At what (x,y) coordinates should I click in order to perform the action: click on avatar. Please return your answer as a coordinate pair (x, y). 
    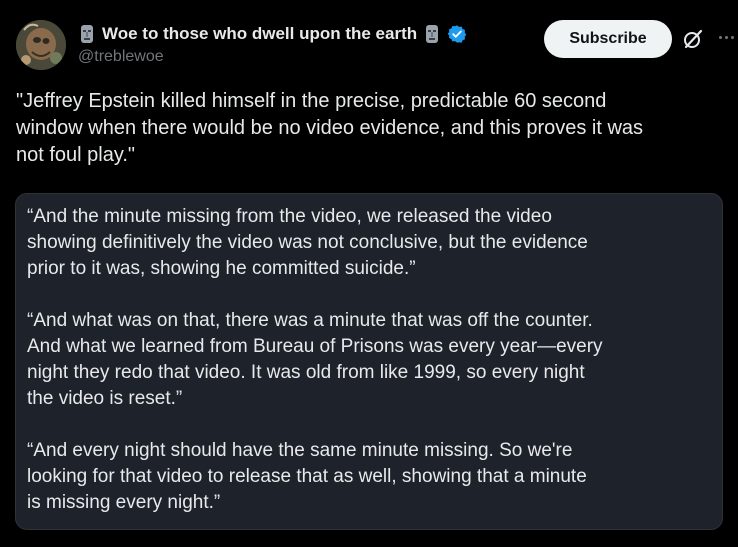
    Looking at the image, I should click on (41, 45).